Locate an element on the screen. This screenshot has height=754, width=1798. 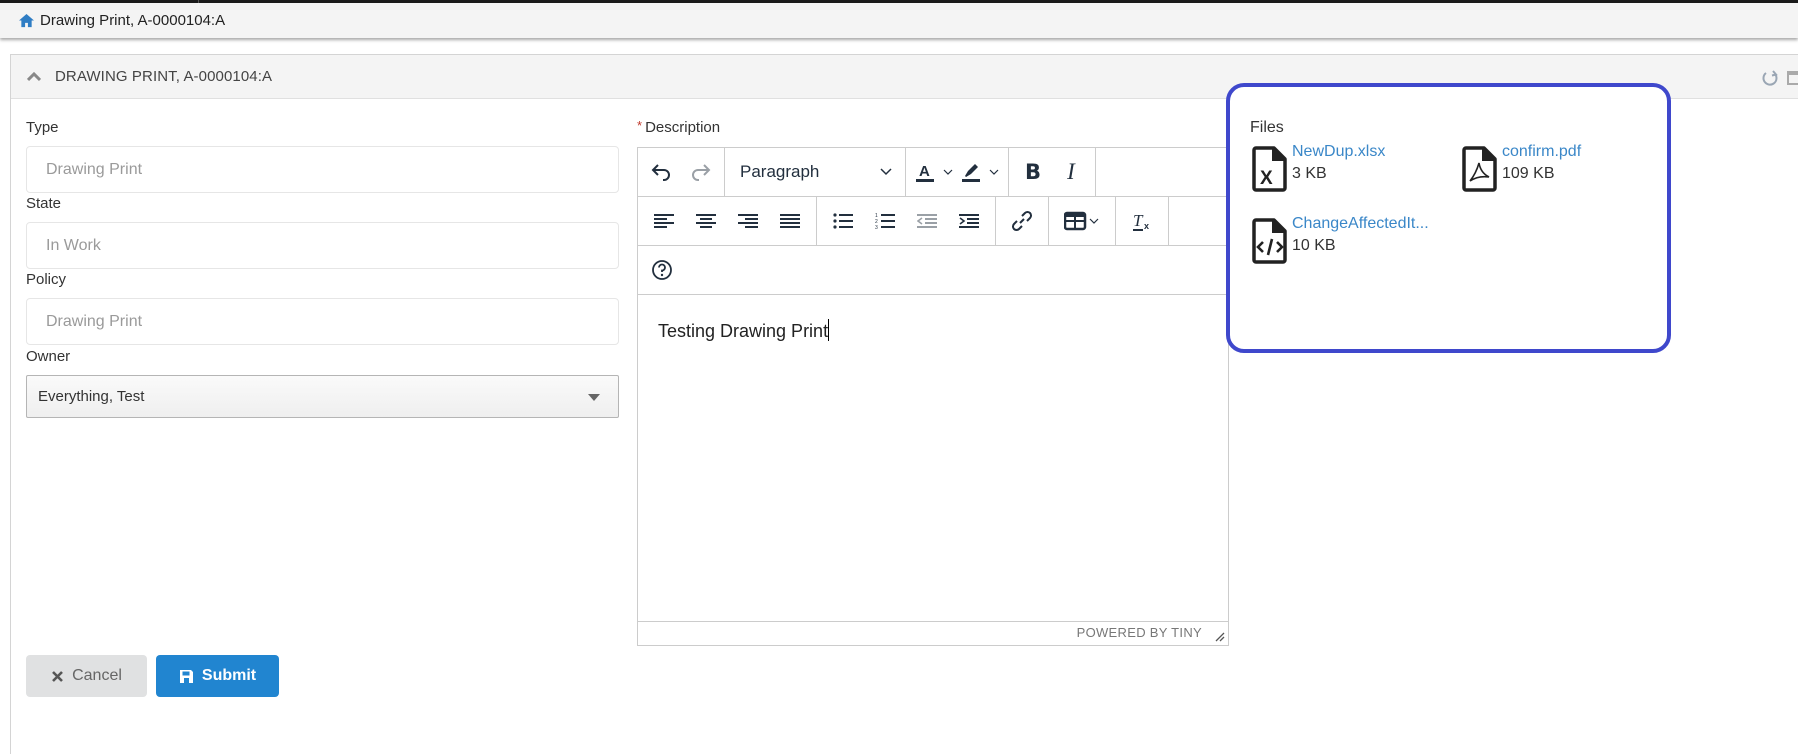
file-item: X NewDup.xlsx 3 KB is located at coordinates (1318, 167).